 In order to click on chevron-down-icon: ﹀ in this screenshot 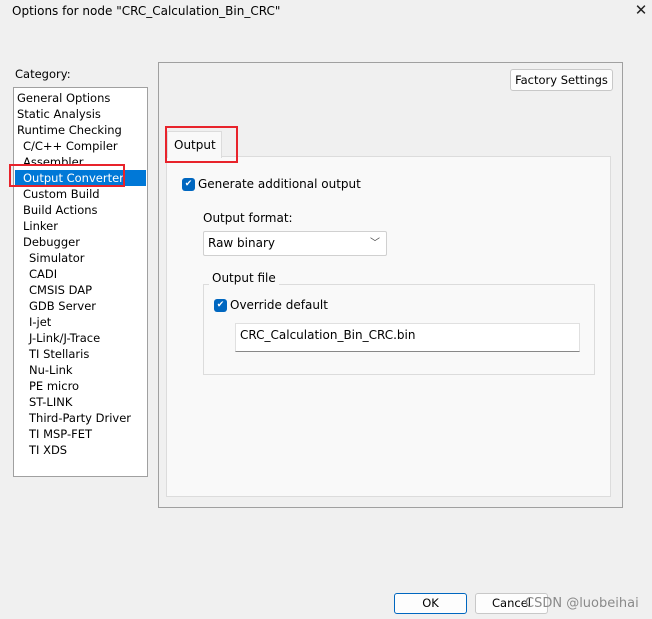, I will do `click(375, 243)`.